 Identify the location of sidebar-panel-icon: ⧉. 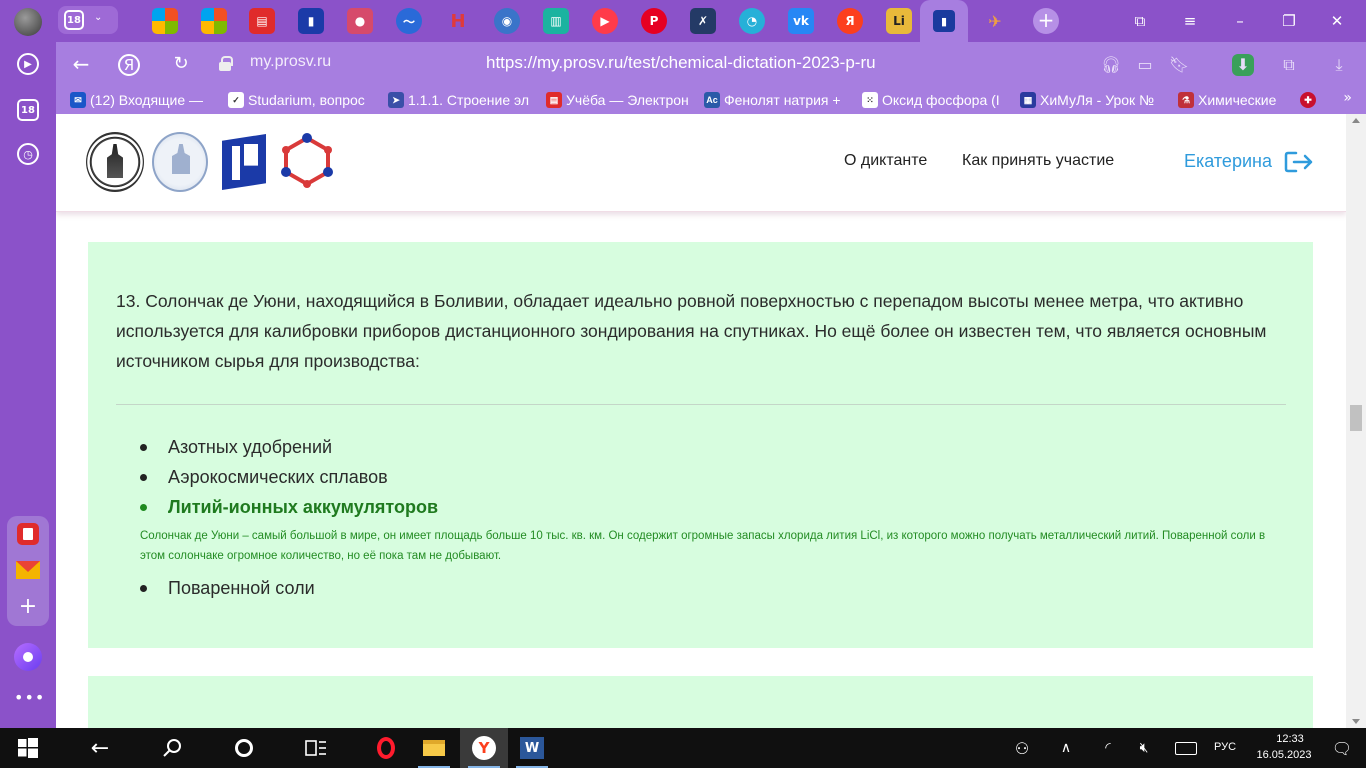
(1289, 65).